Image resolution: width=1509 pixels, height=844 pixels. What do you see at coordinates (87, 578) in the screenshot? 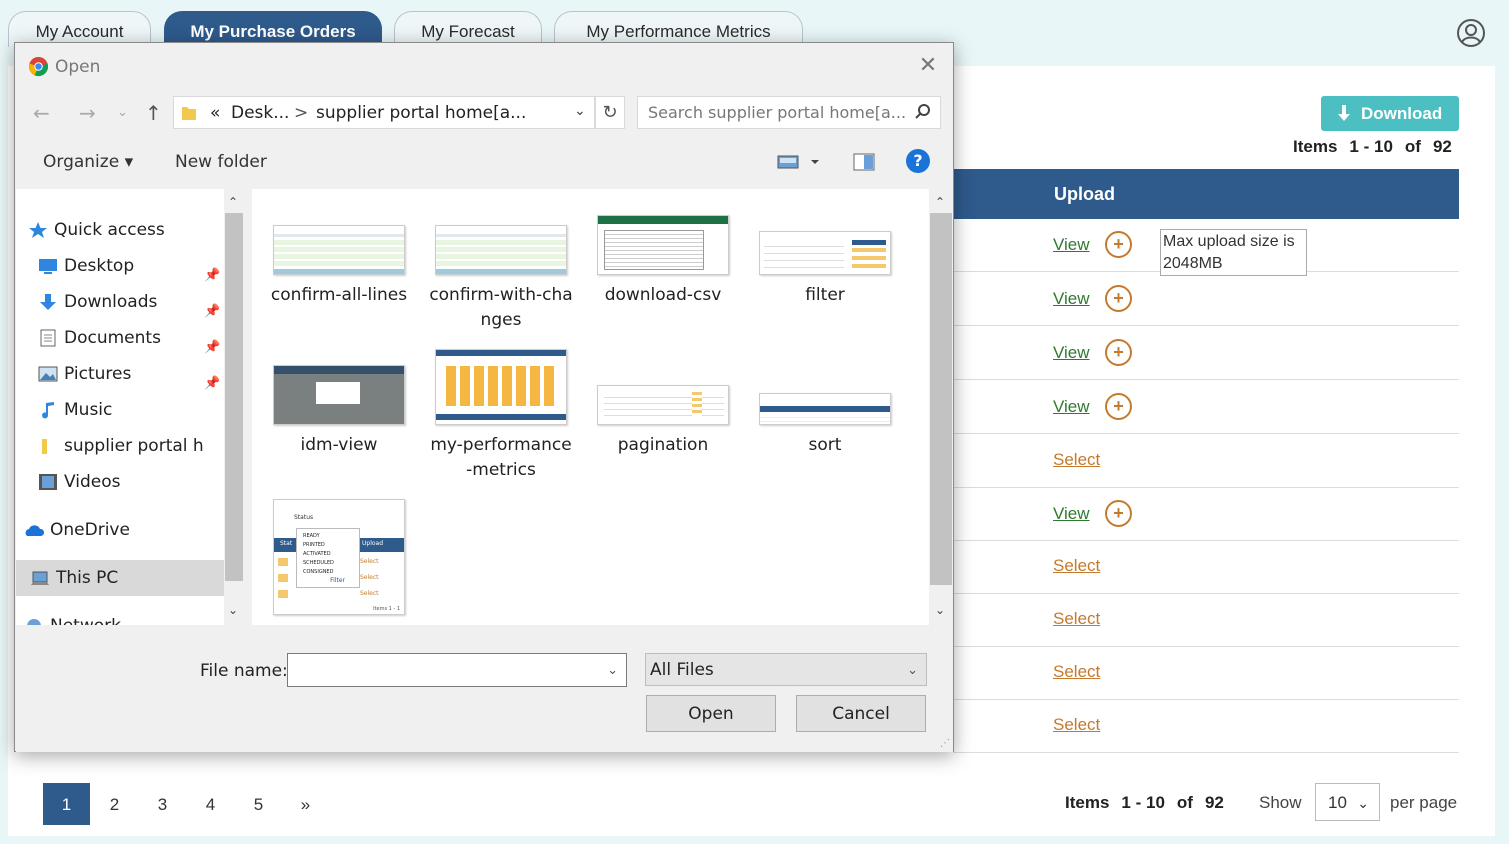
I see `nav-item-label: This PC` at bounding box center [87, 578].